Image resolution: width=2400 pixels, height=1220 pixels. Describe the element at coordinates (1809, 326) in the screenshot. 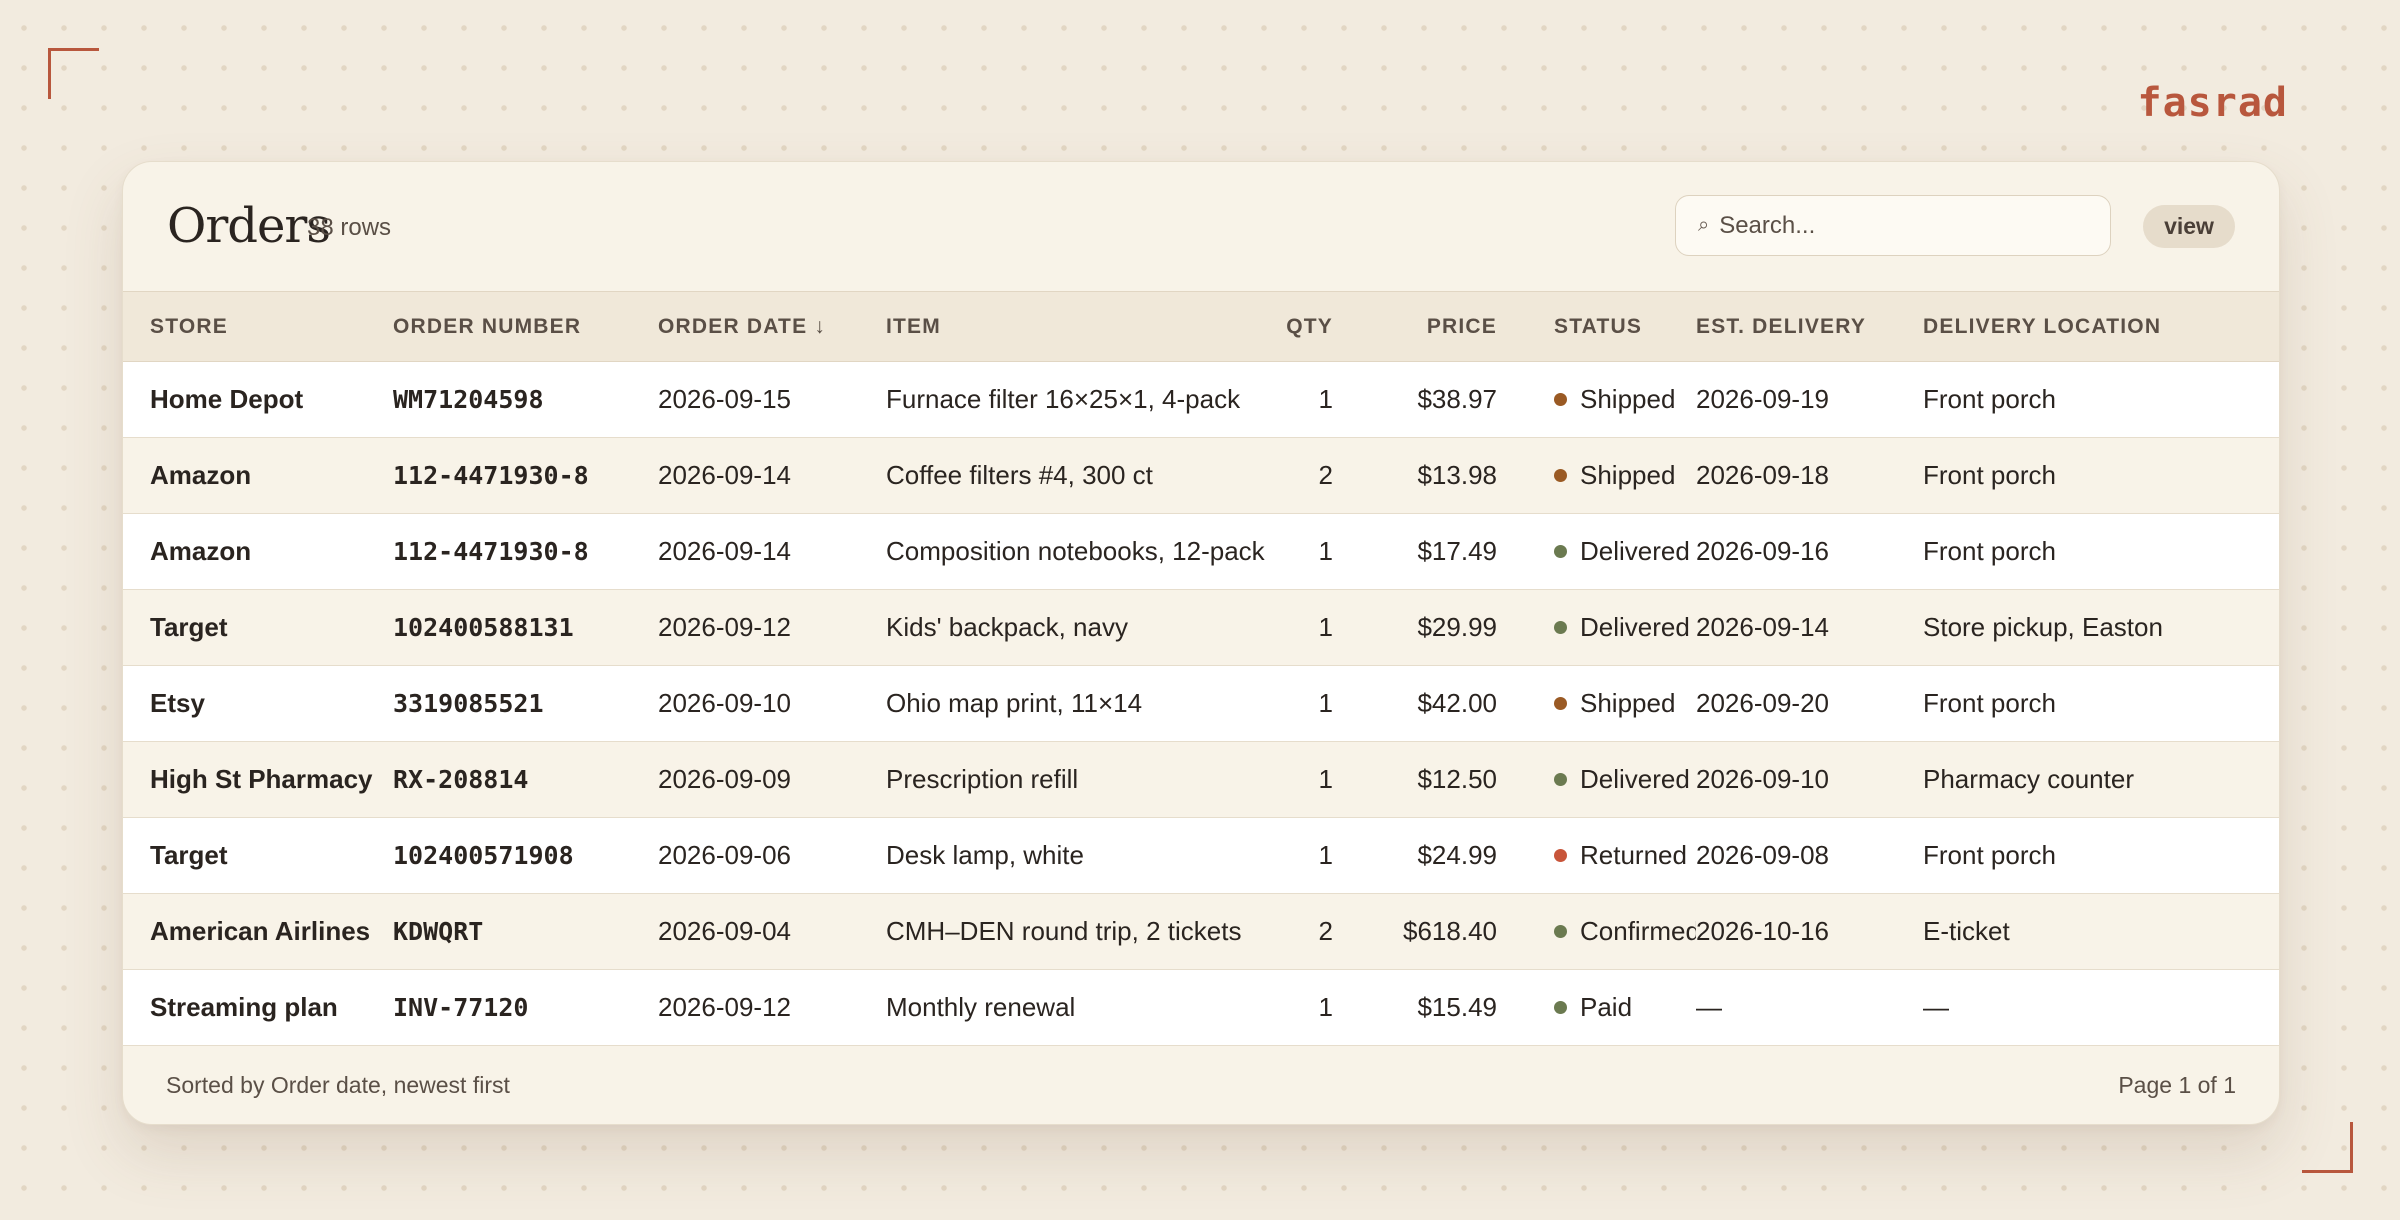

I see `column-header-est-delivery: EST. DELIVERY` at that location.